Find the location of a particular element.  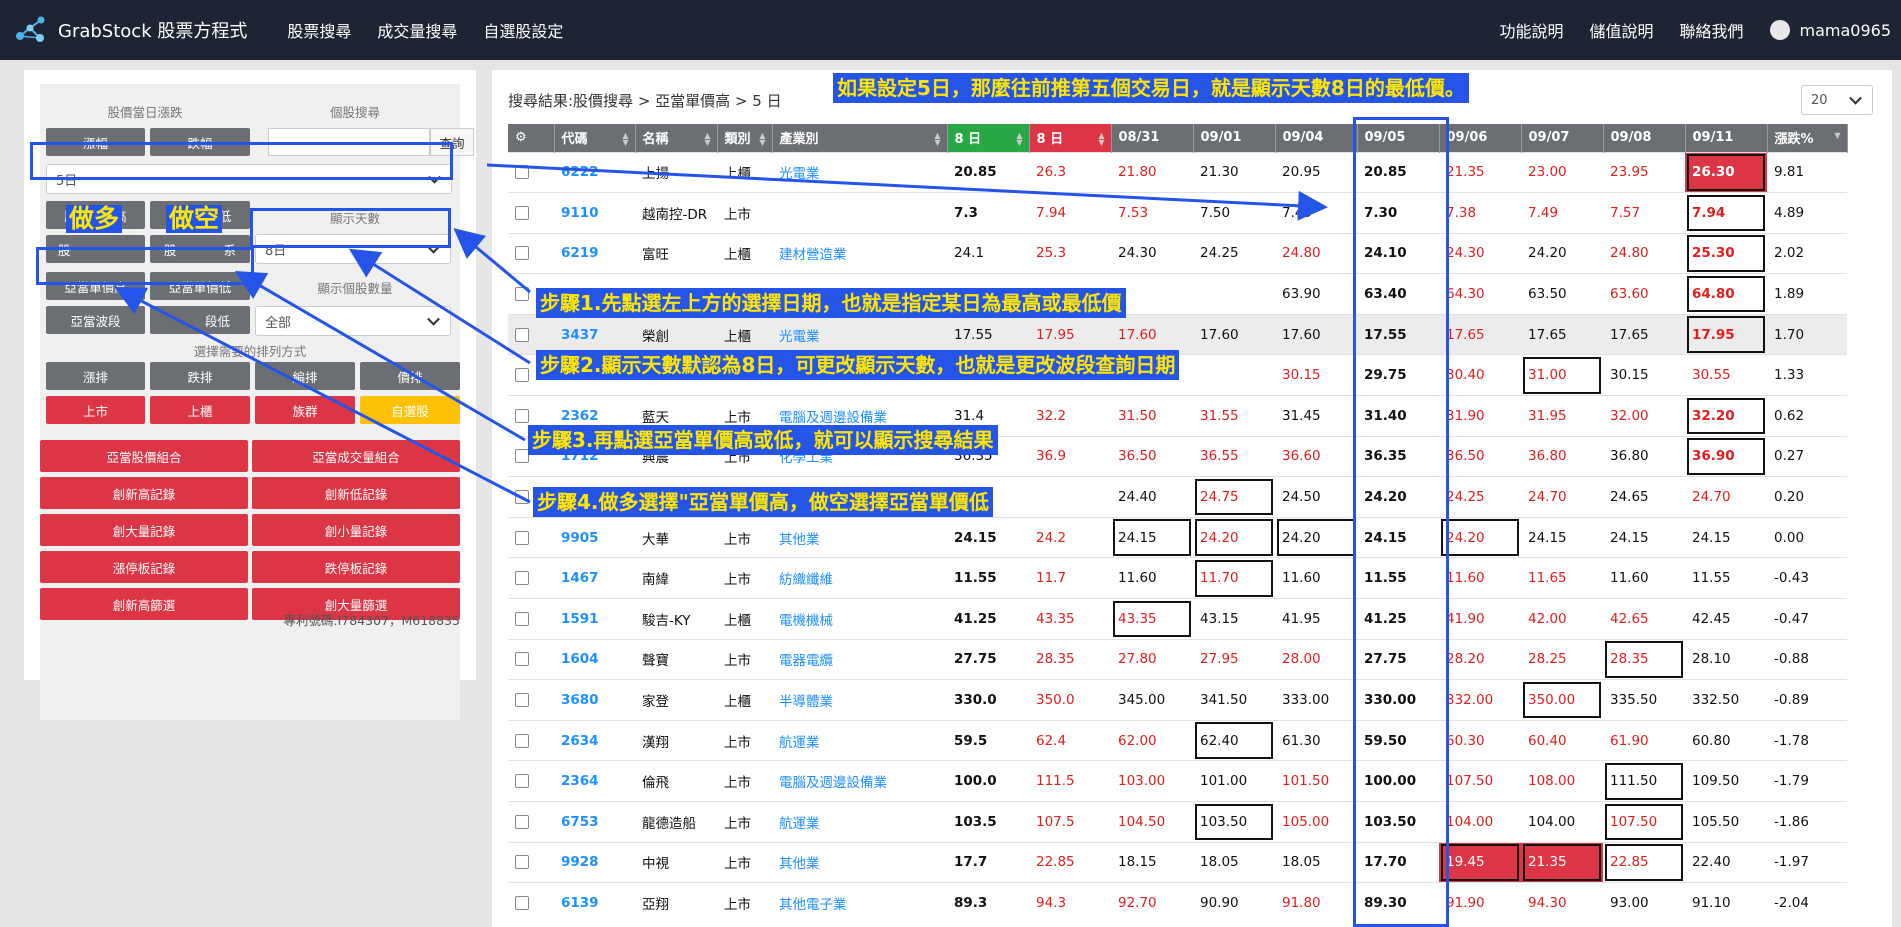

header-name: 名稱 ▲ ▼ is located at coordinates (676, 138).